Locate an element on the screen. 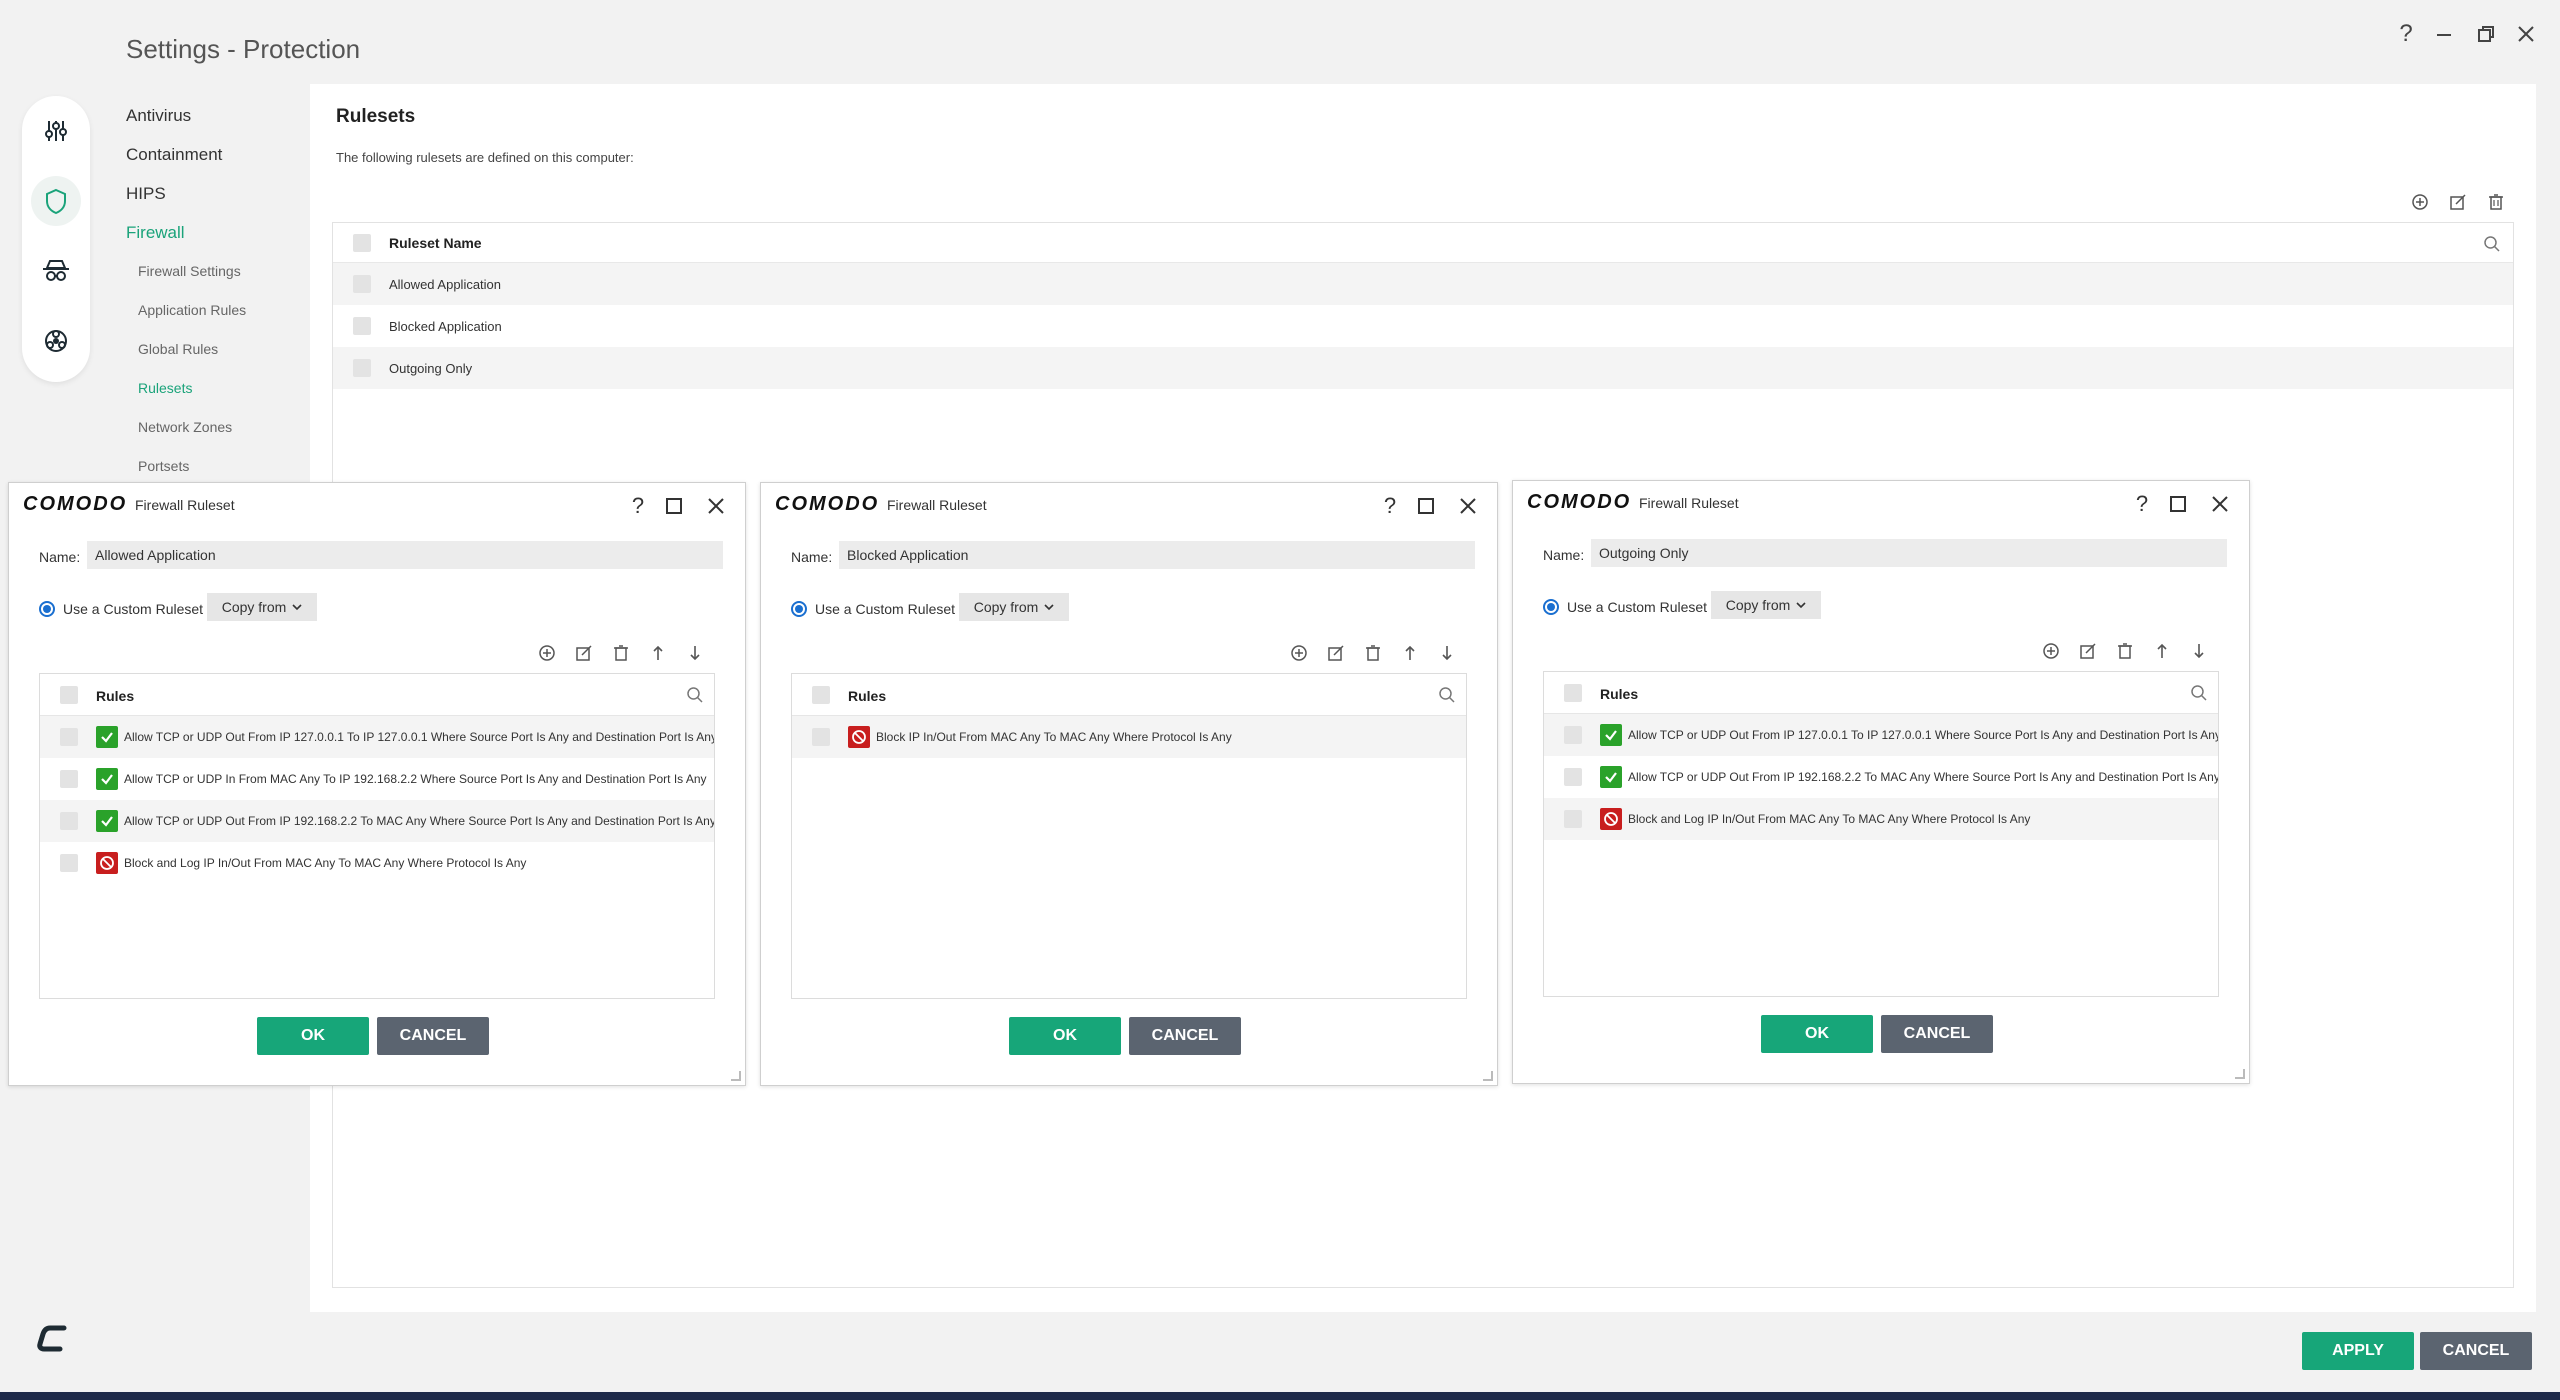 This screenshot has width=2560, height=1400. name-input: Outgoing Only is located at coordinates (1909, 553).